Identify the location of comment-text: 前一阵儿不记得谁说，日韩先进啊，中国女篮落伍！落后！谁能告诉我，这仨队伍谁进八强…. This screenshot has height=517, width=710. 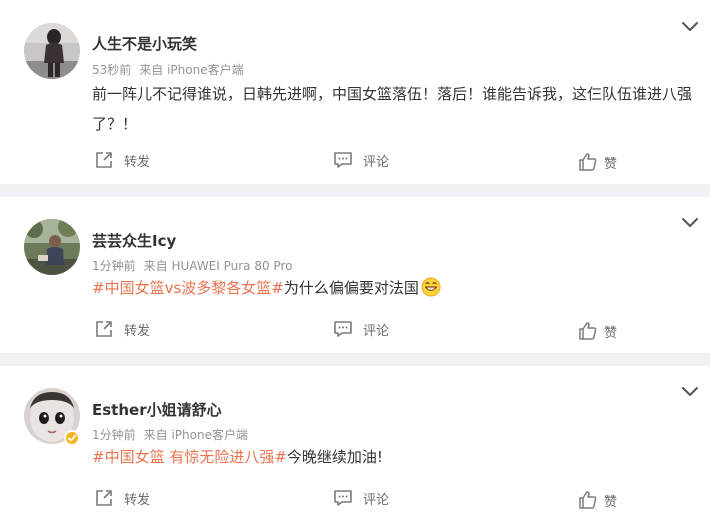
(392, 109).